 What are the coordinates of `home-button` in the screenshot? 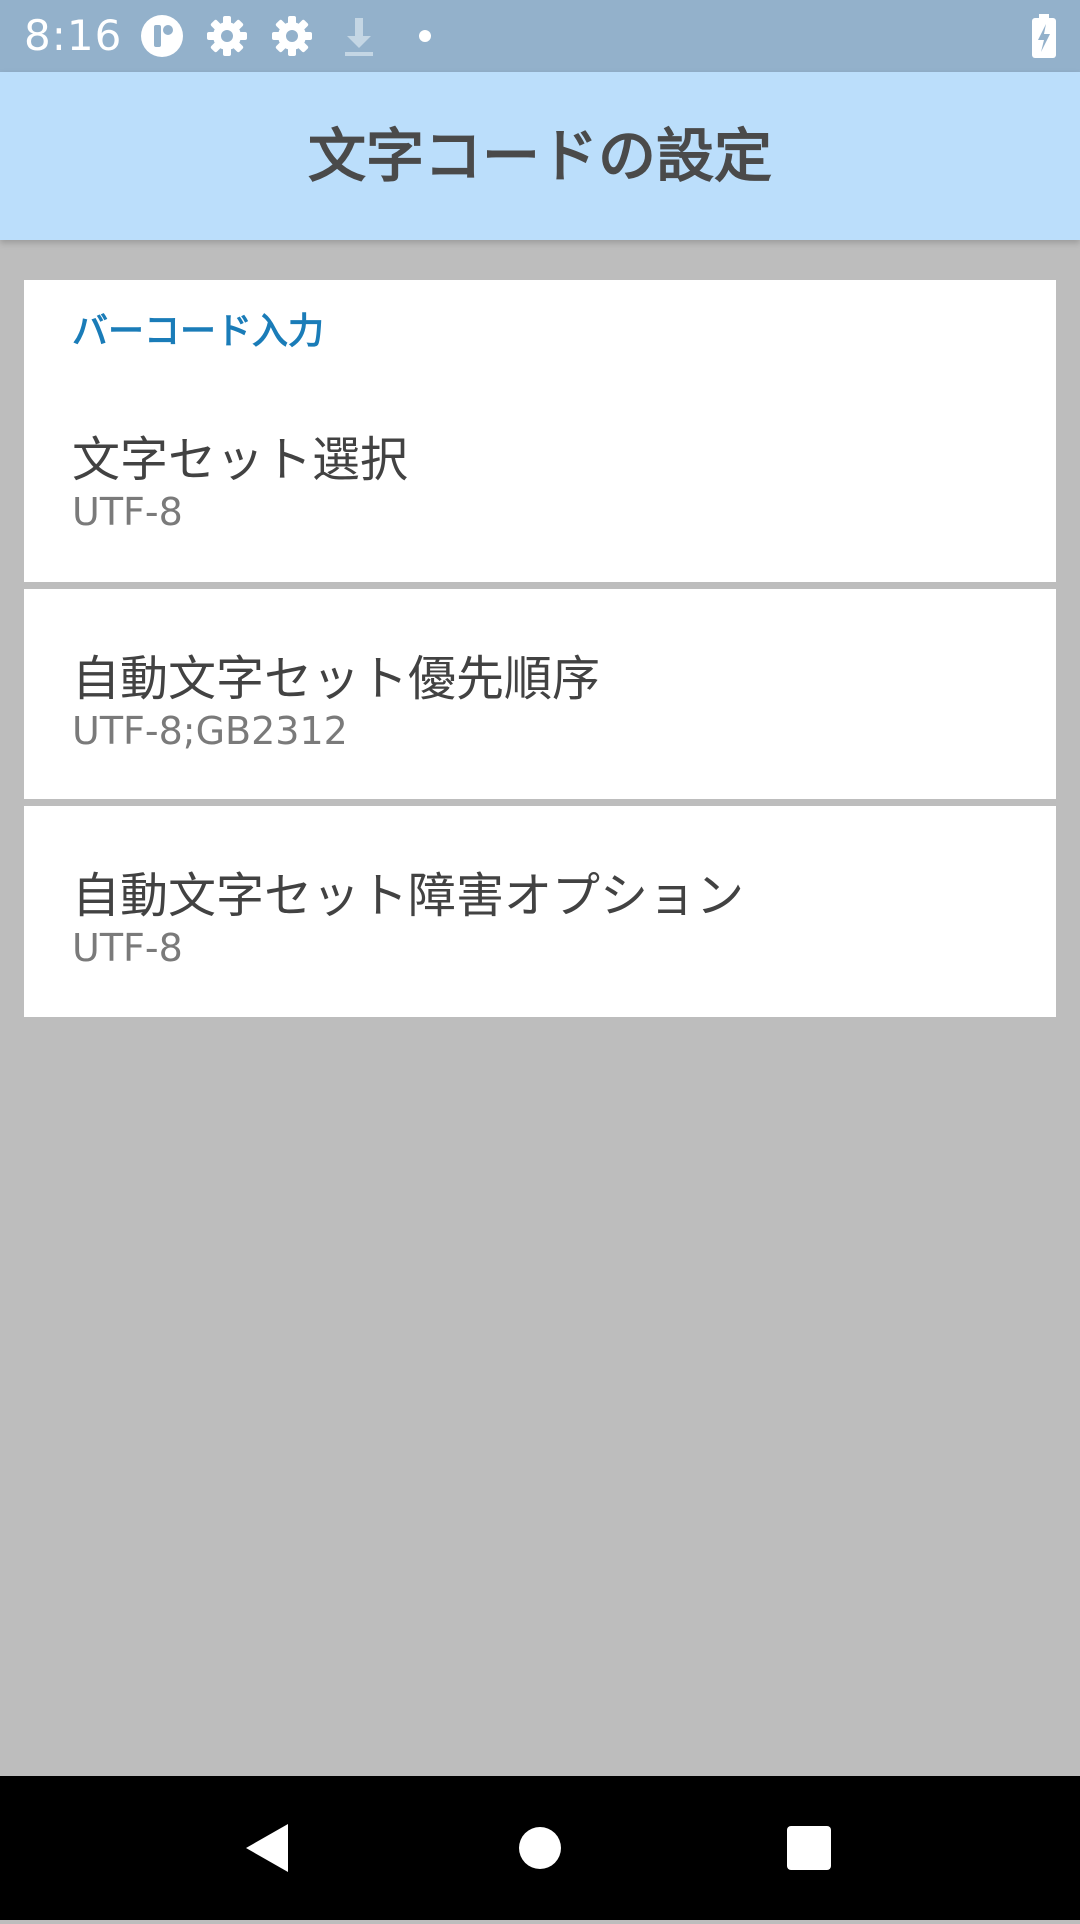 It's located at (540, 1848).